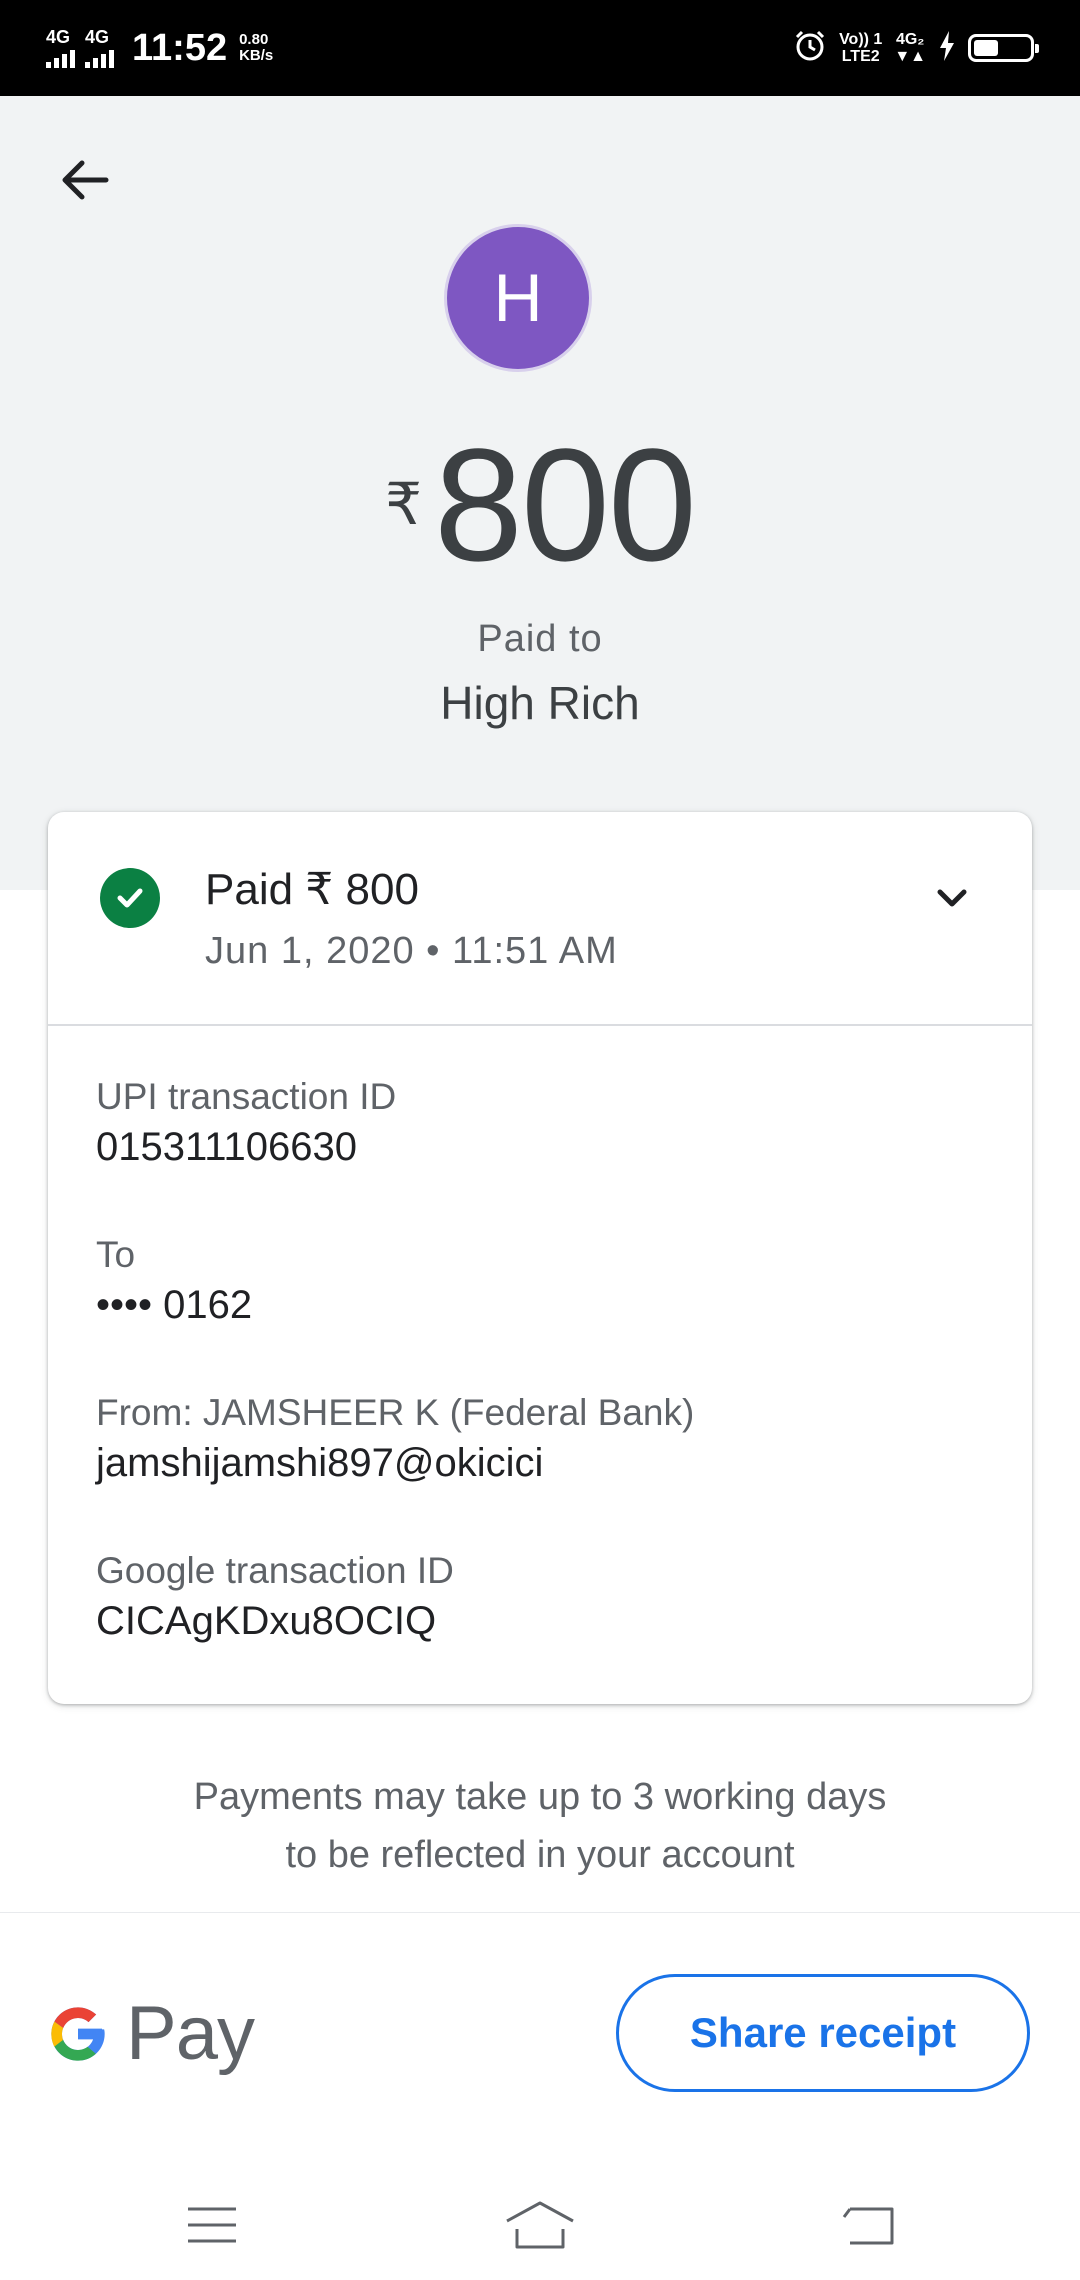 Image resolution: width=1080 pixels, height=2280 pixels. Describe the element at coordinates (58, 37) in the screenshot. I see `network-type-1: 4G` at that location.